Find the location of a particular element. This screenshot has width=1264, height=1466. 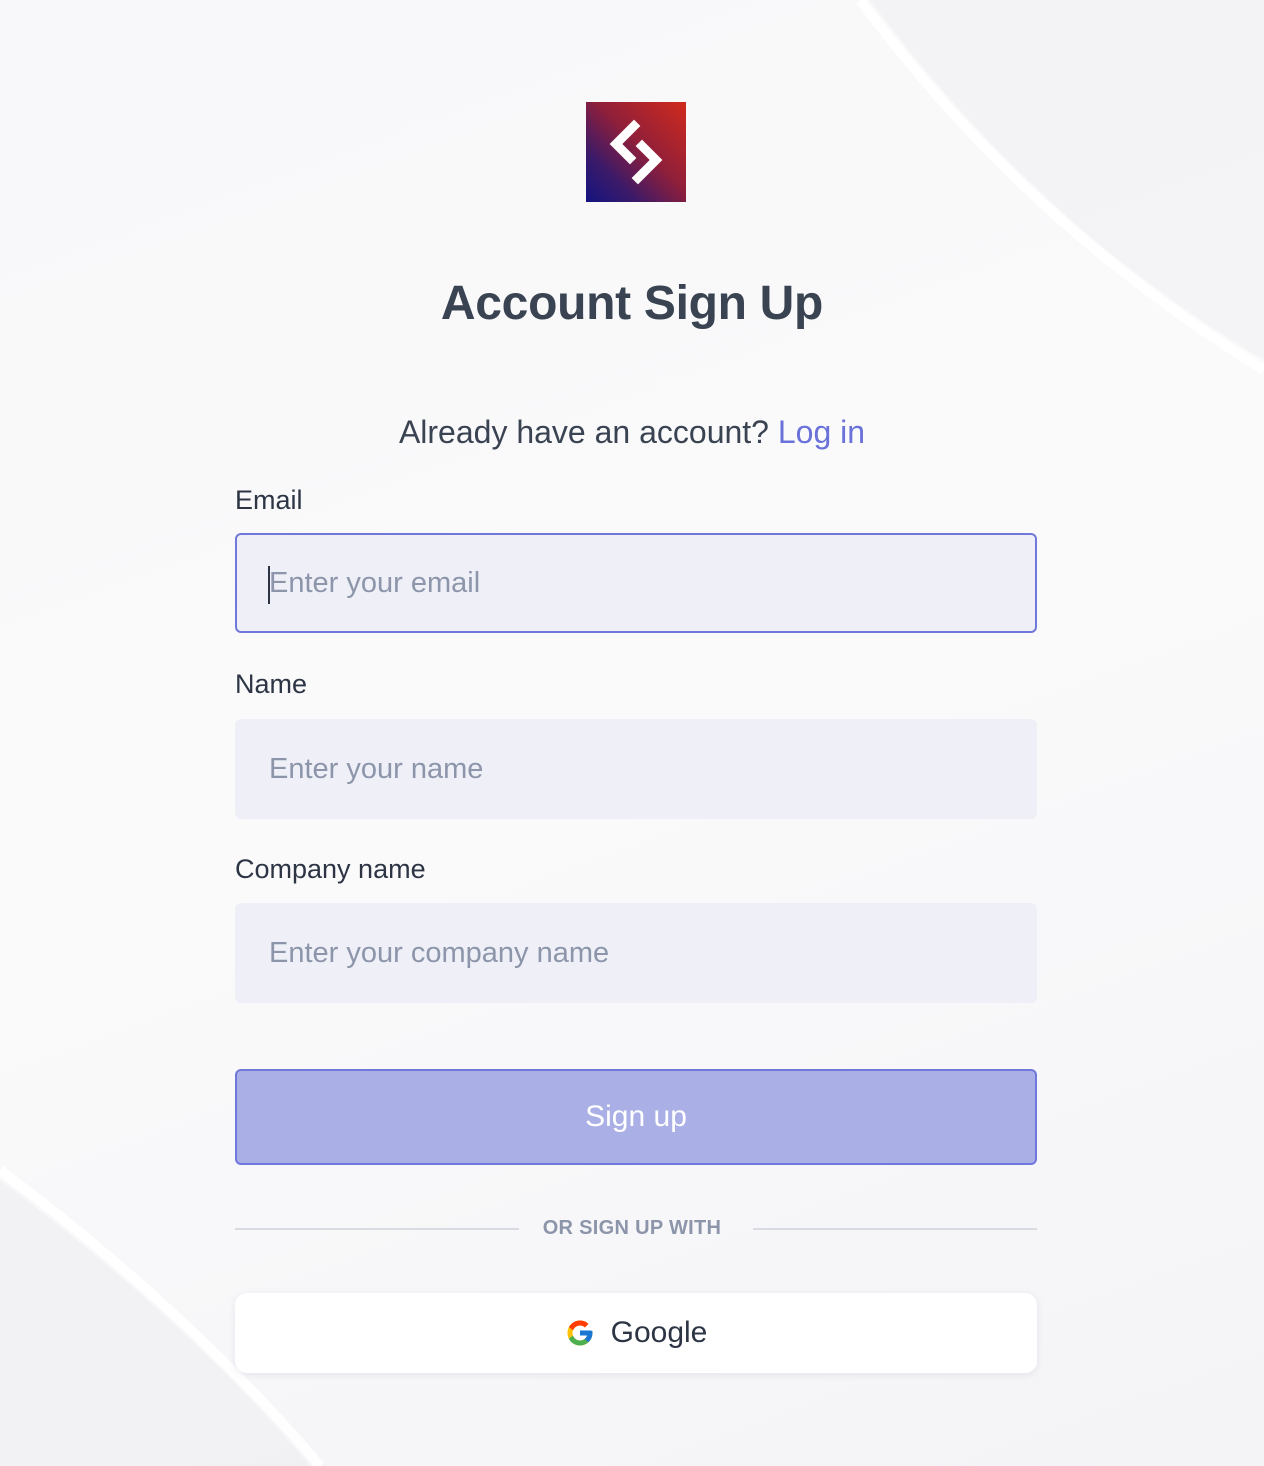

google-signup-button: Google is located at coordinates (636, 1333).